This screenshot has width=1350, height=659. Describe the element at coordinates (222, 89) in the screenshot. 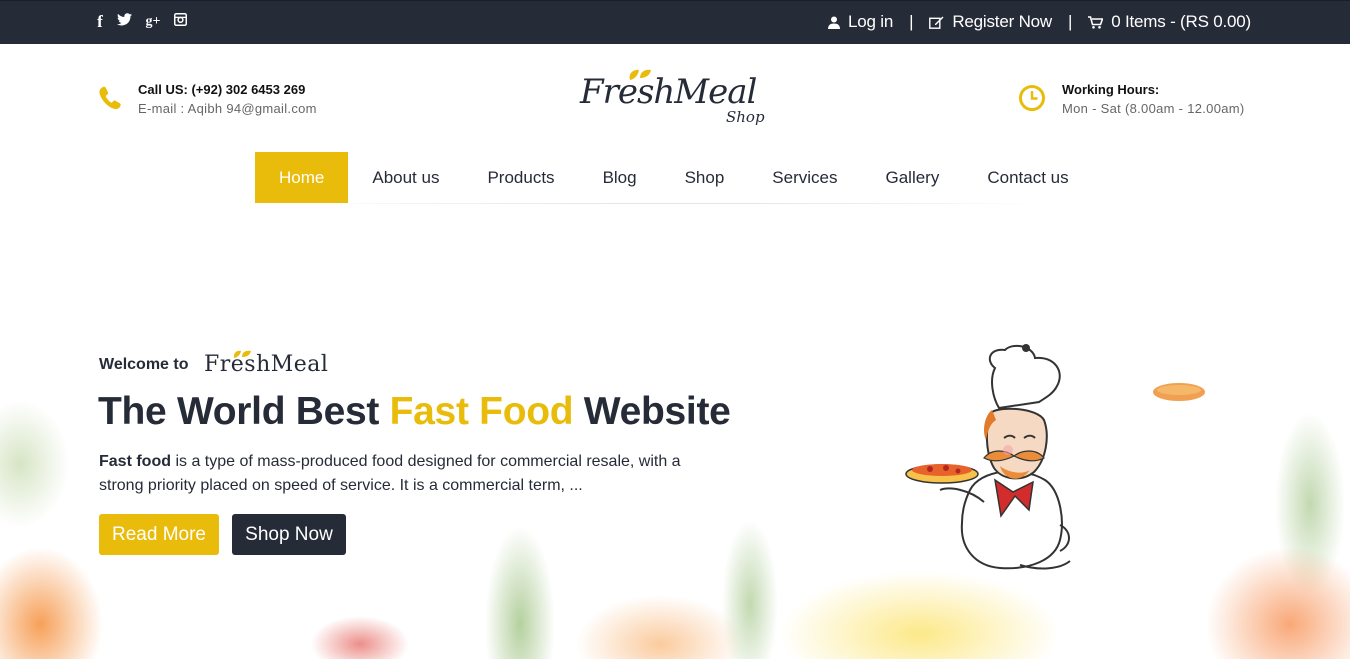

I see `call-us-text: Call US: (+92) 302 6453 269` at that location.